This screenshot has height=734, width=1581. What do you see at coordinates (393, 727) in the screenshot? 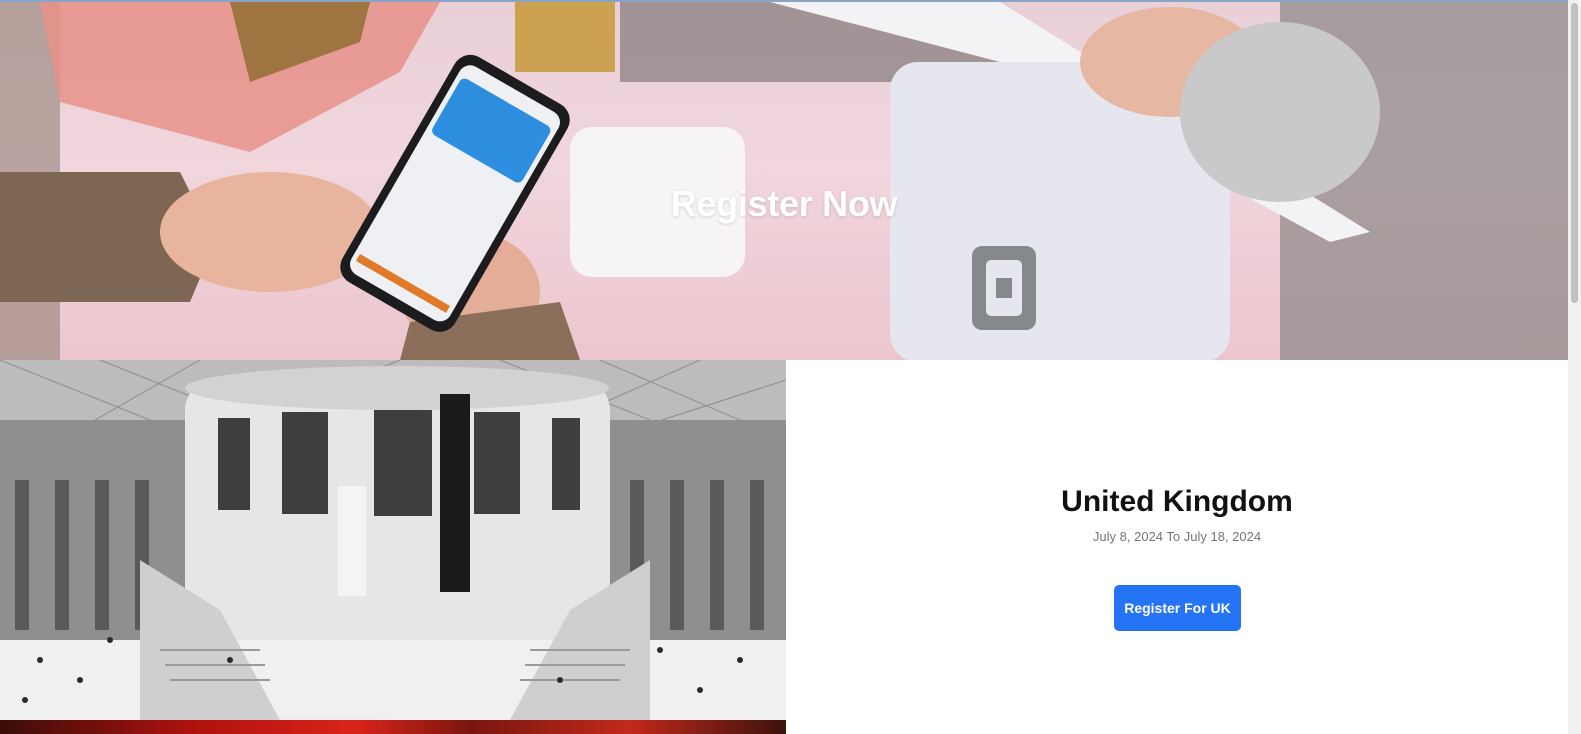
I see `next-event-photo-edge` at bounding box center [393, 727].